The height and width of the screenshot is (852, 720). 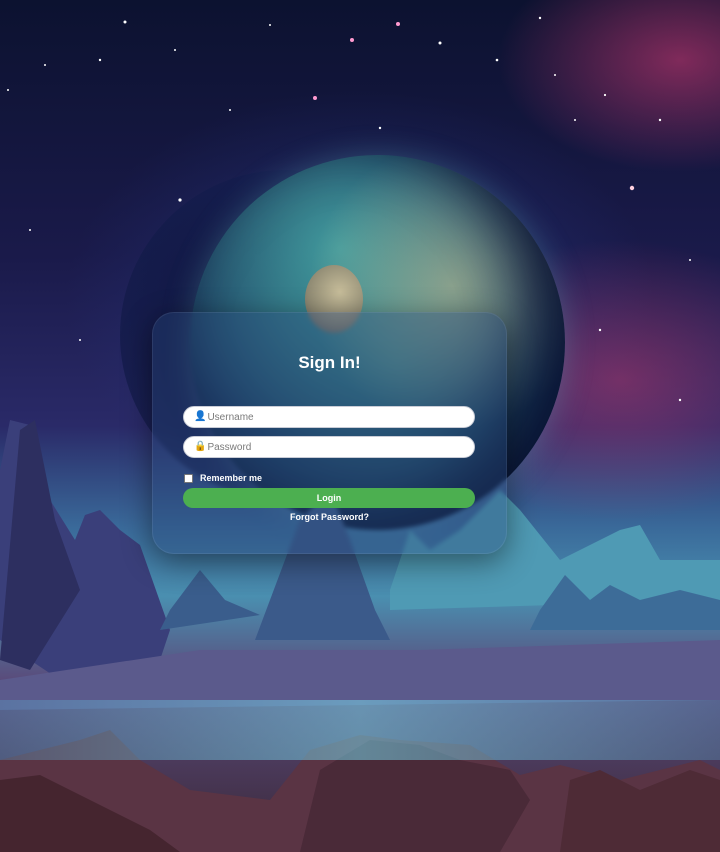 I want to click on username-field-wrapper: 👤, so click(x=329, y=417).